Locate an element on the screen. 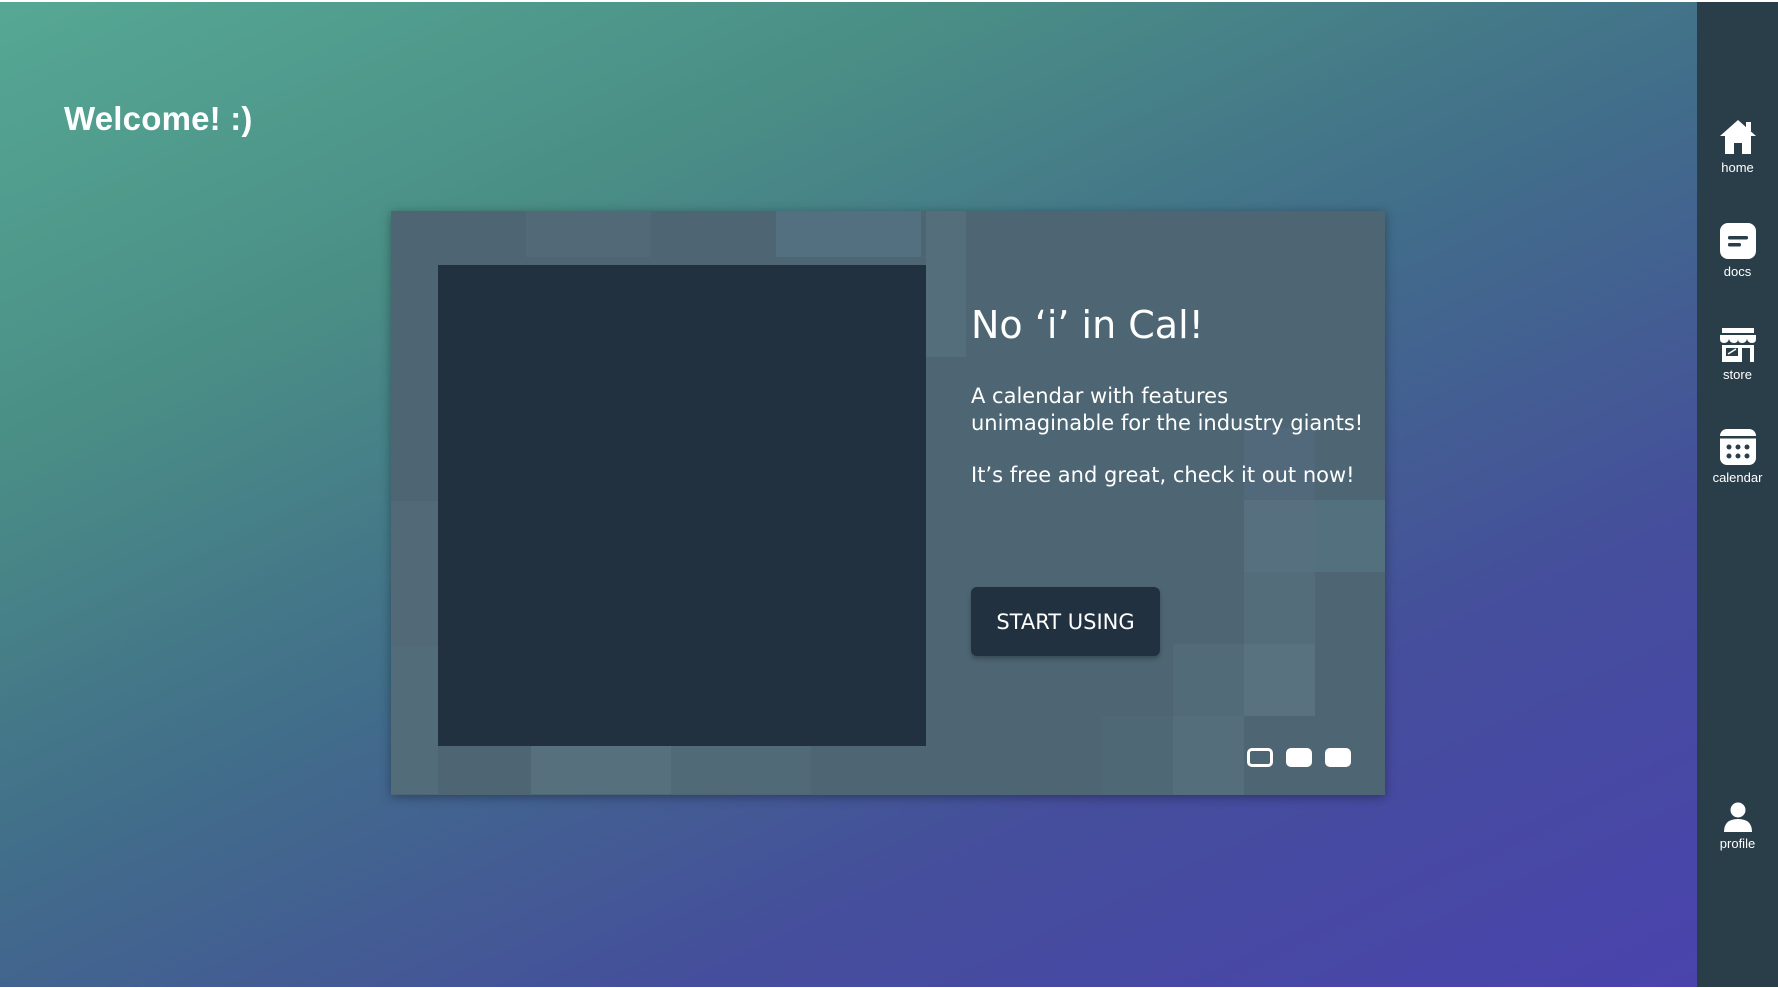 This screenshot has width=1778, height=988. sidebar-item-label: home is located at coordinates (1737, 167).